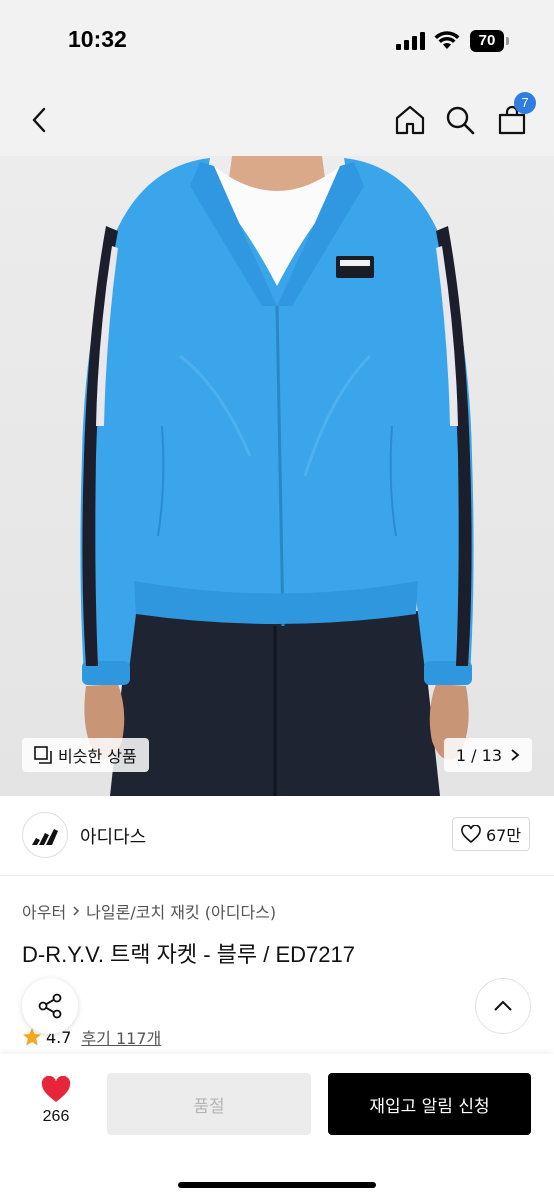  I want to click on home-icon, so click(410, 120).